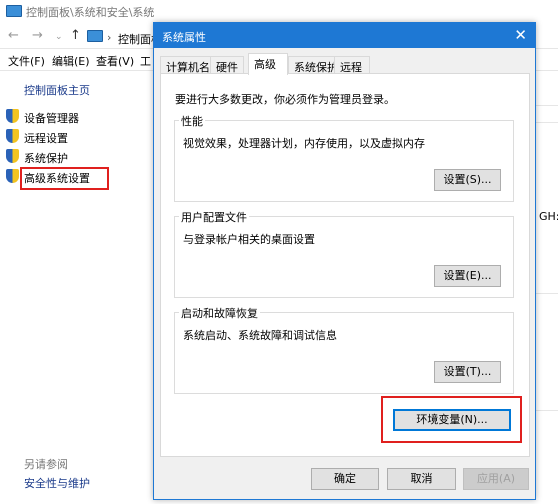 The height and width of the screenshot is (504, 558). Describe the element at coordinates (260, 335) in the screenshot. I see `group-description: 系统启动、系统故障和调试信息` at that location.